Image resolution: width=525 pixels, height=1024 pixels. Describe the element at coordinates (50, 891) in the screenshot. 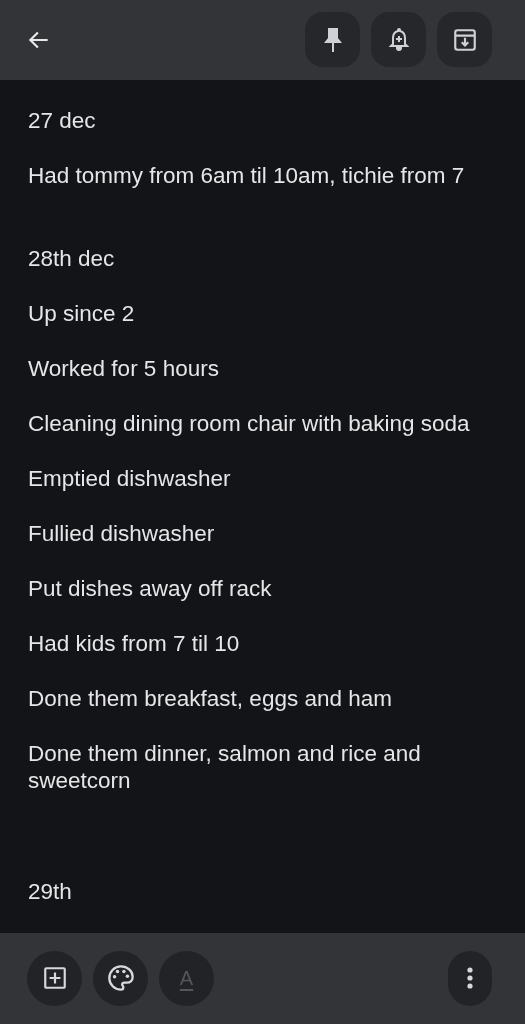

I see `note-line: 29th` at that location.